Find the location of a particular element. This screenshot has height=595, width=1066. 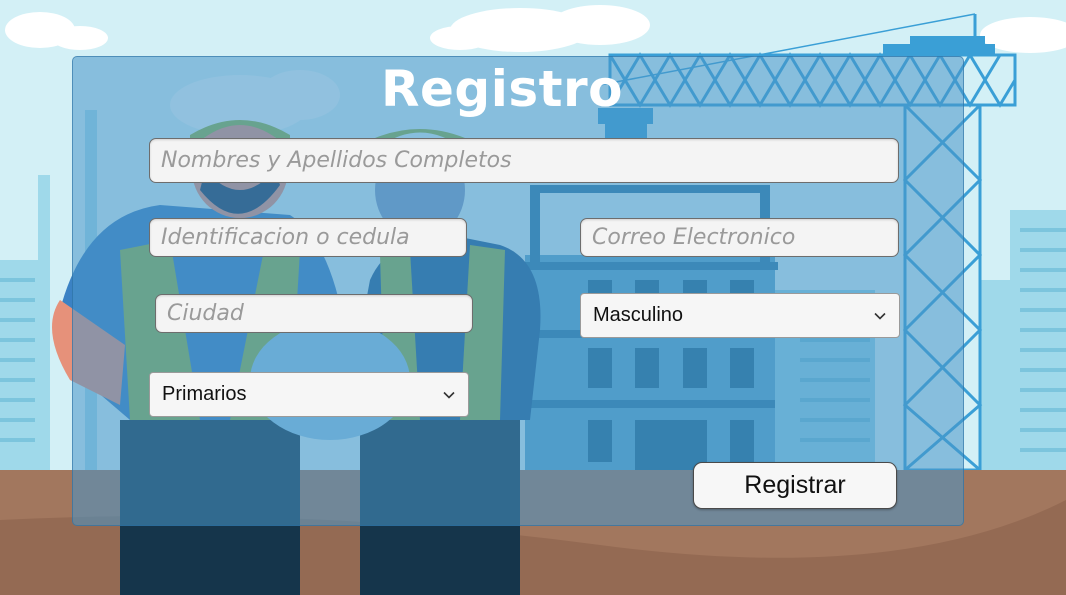

email-input is located at coordinates (745, 237).